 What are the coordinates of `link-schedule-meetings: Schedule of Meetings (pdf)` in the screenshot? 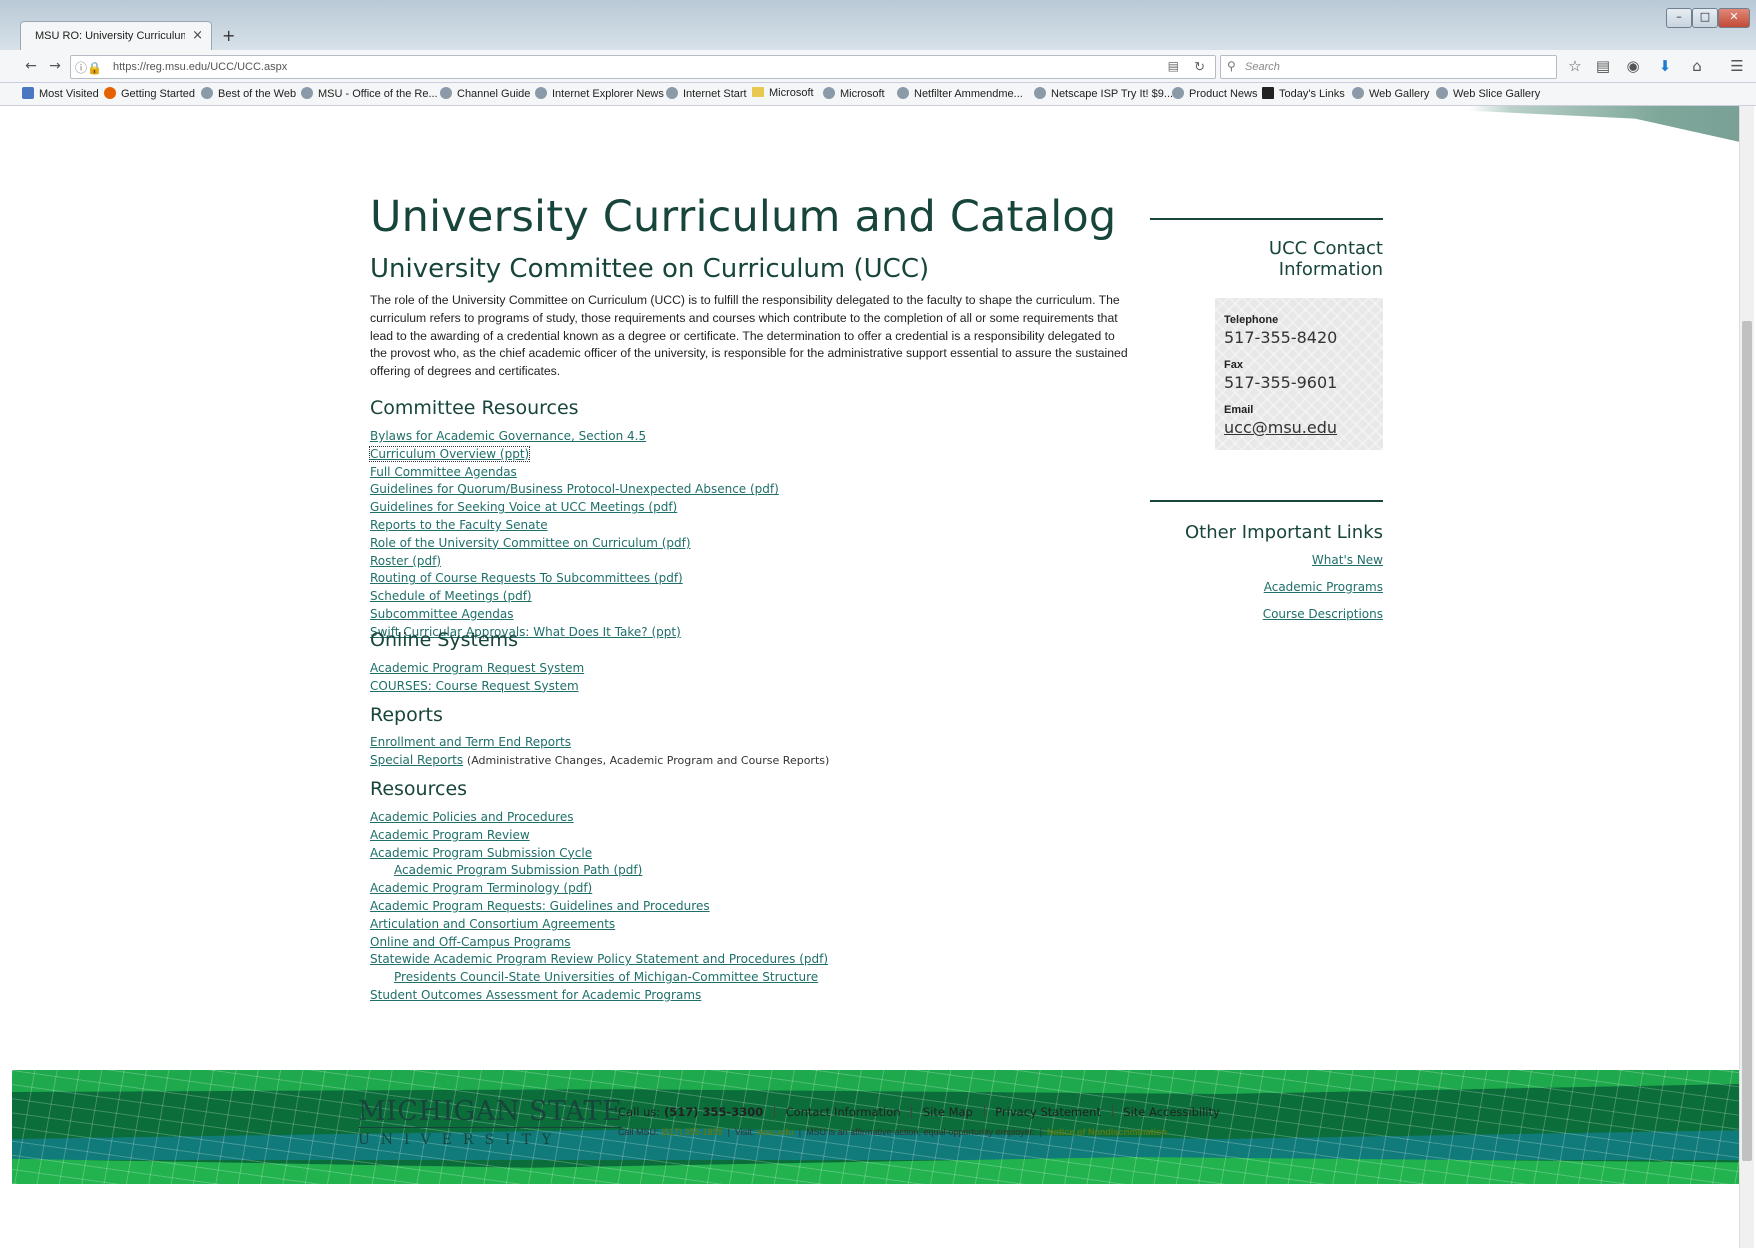 It's located at (451, 596).